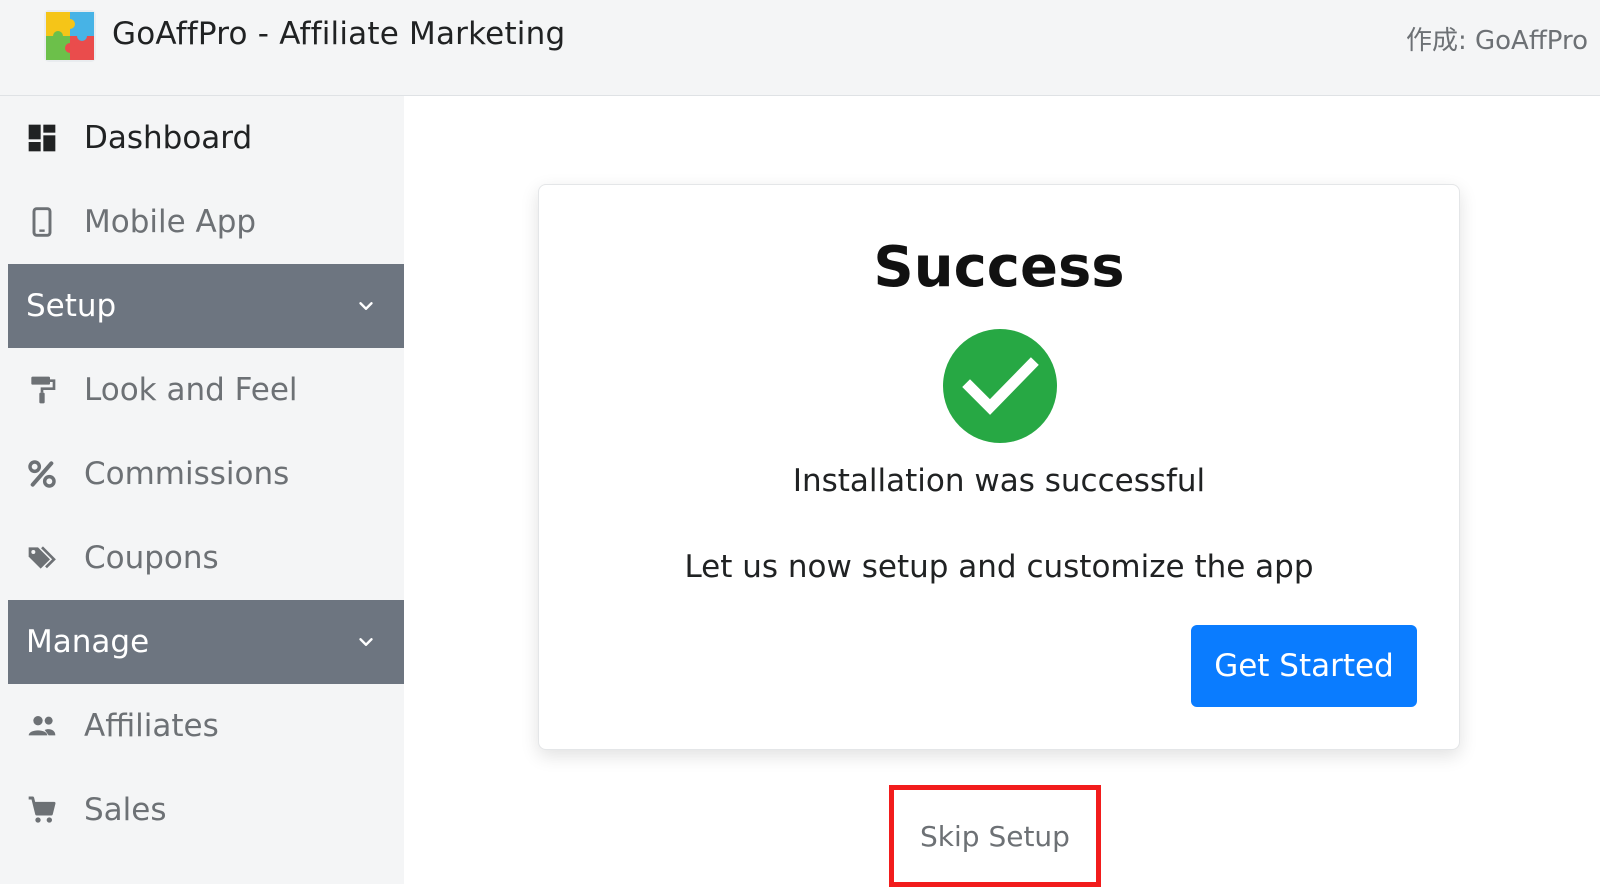 The image size is (1600, 890). Describe the element at coordinates (70, 36) in the screenshot. I see `puzzle-logo-icon` at that location.